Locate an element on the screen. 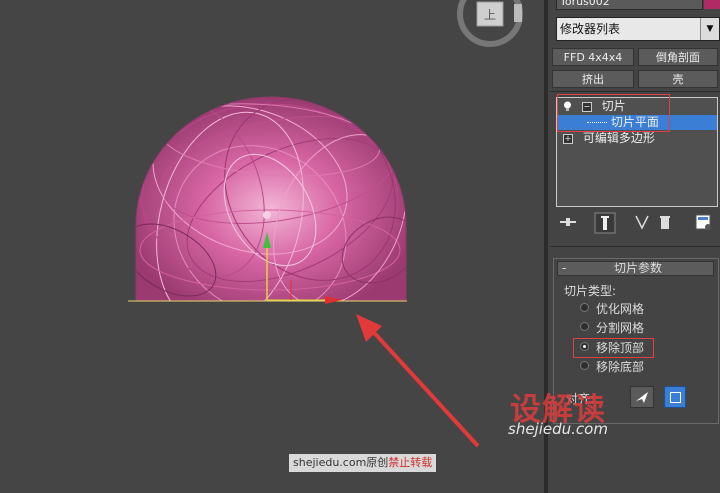 The width and height of the screenshot is (720, 493). watermark-url: shejiedu.com is located at coordinates (558, 429).